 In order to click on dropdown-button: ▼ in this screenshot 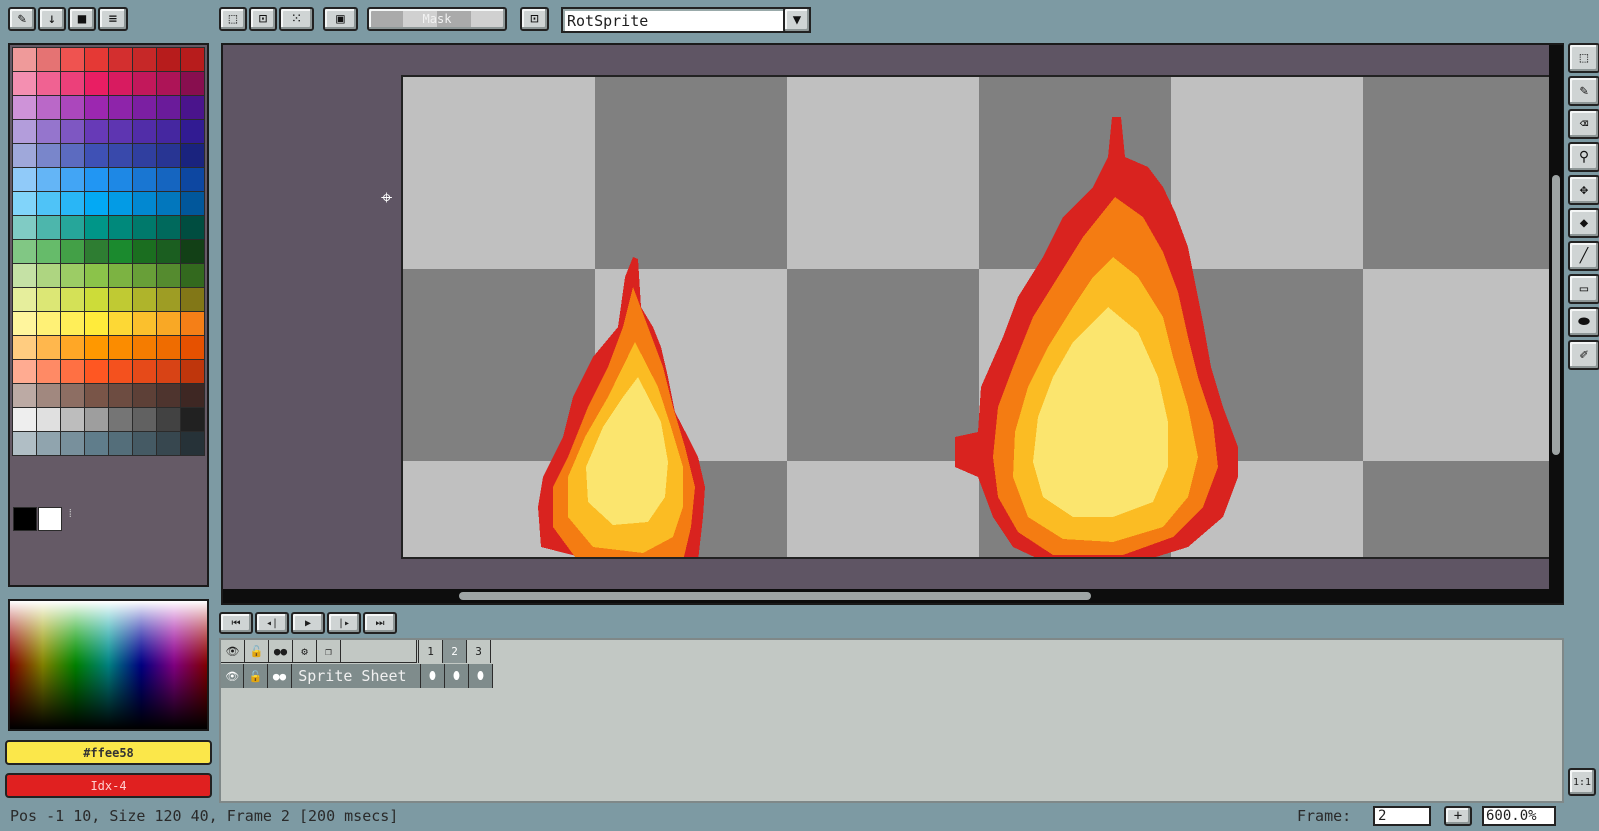, I will do `click(797, 20)`.